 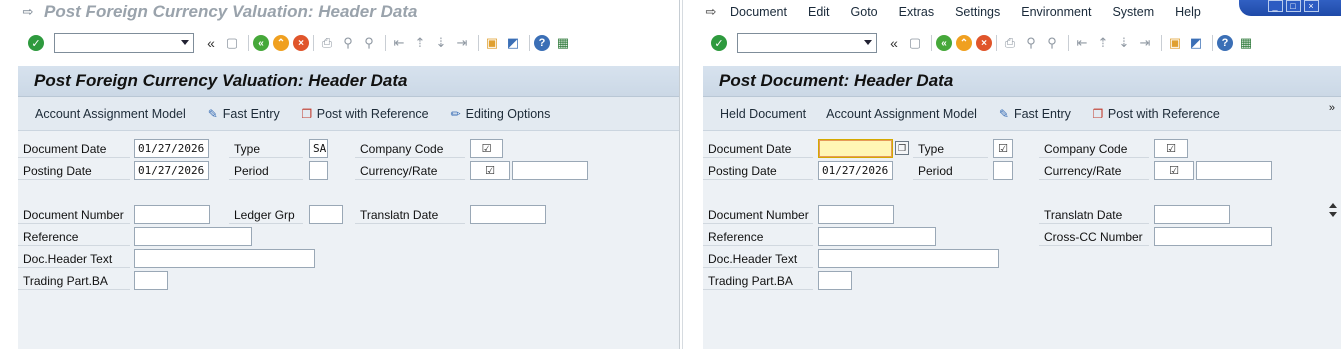 What do you see at coordinates (864, 12) in the screenshot?
I see `menu-goto: Goto` at bounding box center [864, 12].